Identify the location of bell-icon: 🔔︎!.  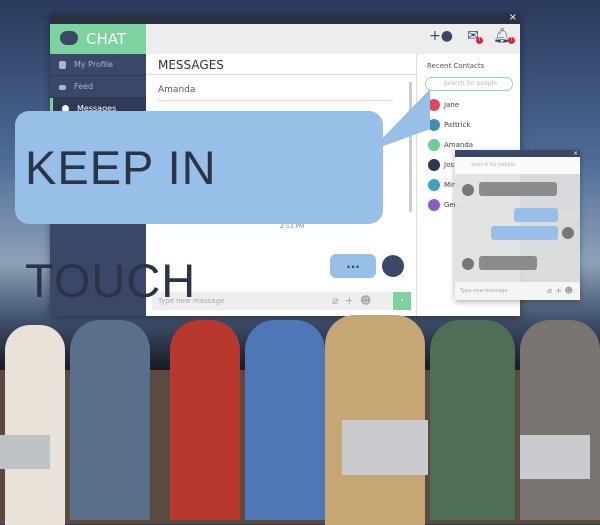
(504, 36).